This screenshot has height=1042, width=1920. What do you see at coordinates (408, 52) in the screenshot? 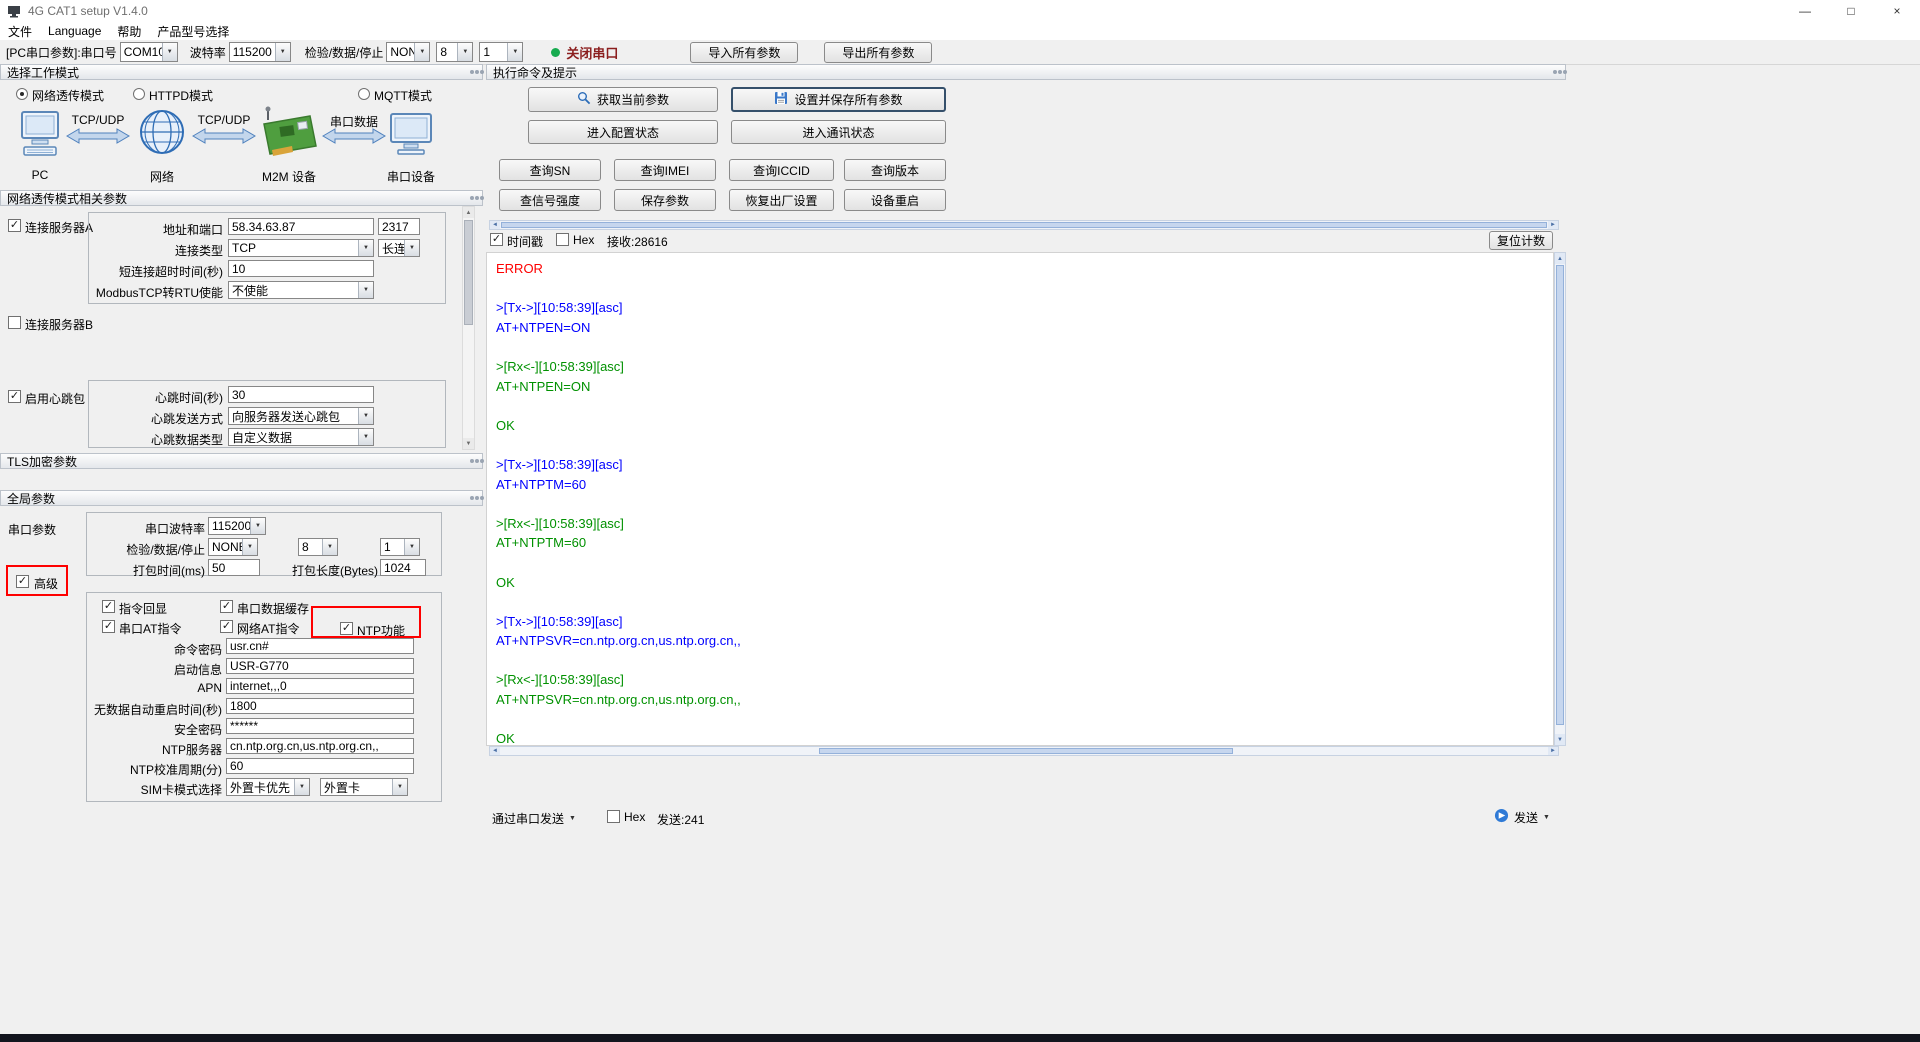
I see `parity-select: NONE▼` at bounding box center [408, 52].